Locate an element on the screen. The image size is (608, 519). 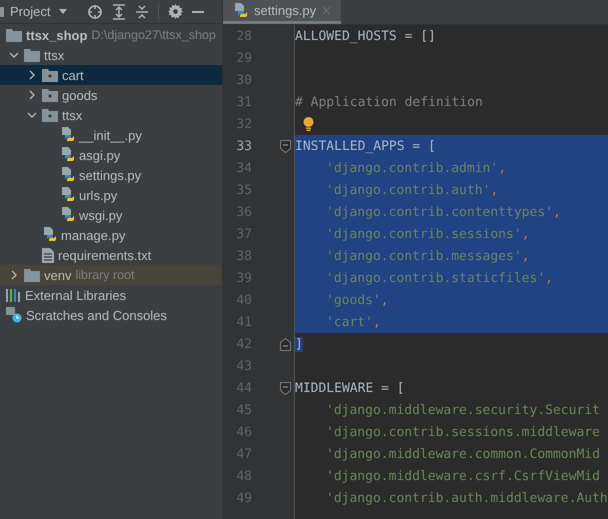
minimize-icon is located at coordinates (198, 12).